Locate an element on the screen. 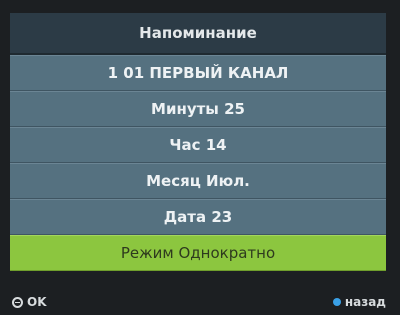 Image resolution: width=400 pixels, height=315 pixels. menu-item-hour: Час 14 is located at coordinates (198, 145).